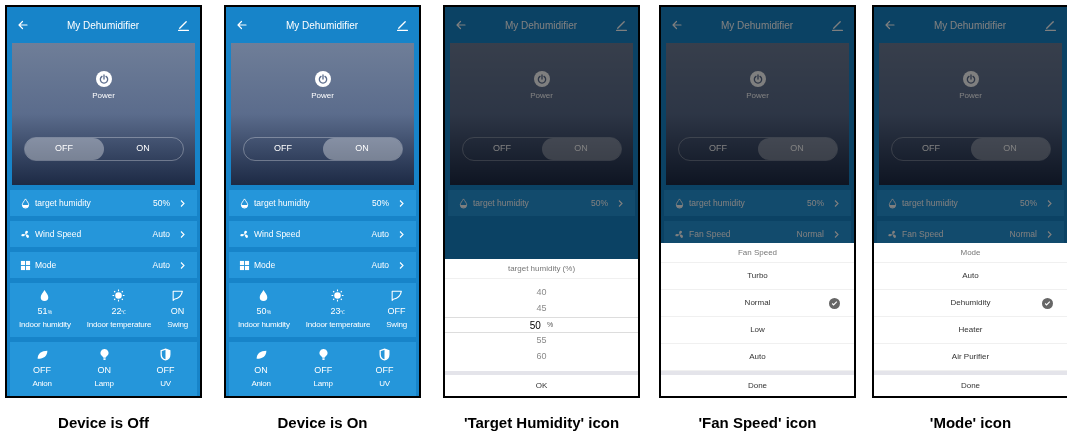 The width and height of the screenshot is (1067, 434). I want to click on switch-label: Lamp, so click(104, 383).